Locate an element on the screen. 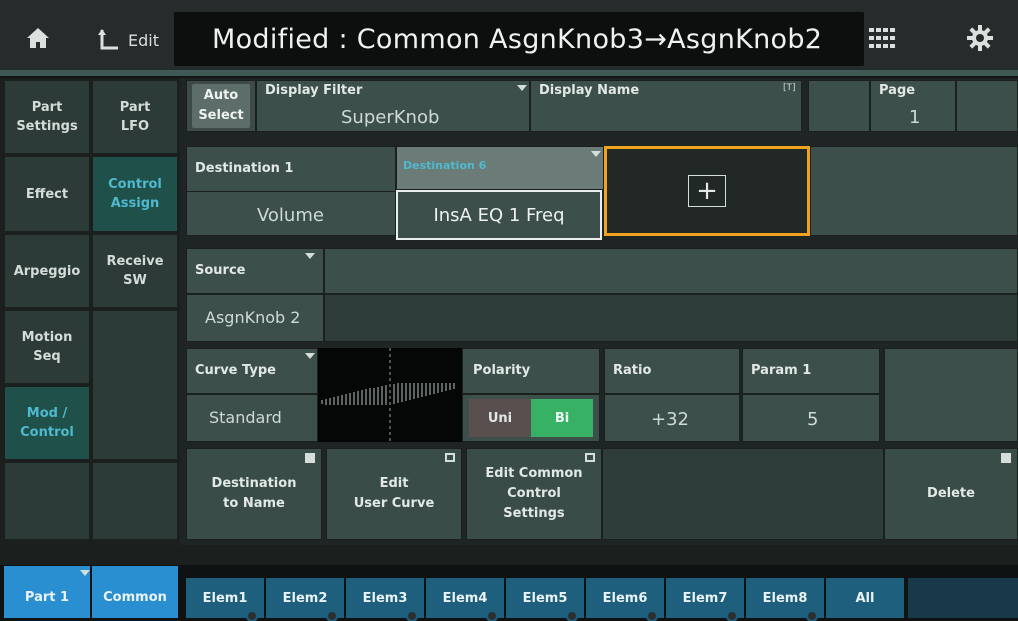 The height and width of the screenshot is (621, 1018). destination-6-label: Destination 6 is located at coordinates (445, 165).